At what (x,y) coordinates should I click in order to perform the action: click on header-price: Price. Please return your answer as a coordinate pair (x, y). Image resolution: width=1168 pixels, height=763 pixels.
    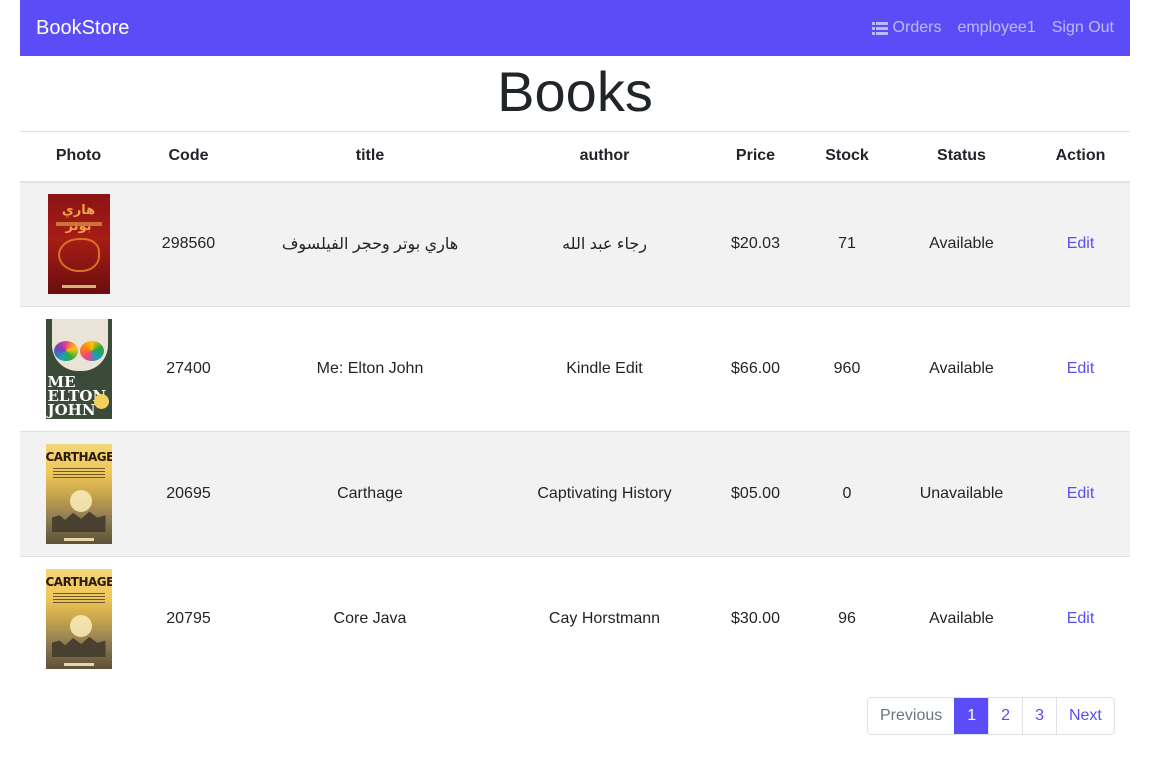
    Looking at the image, I should click on (755, 157).